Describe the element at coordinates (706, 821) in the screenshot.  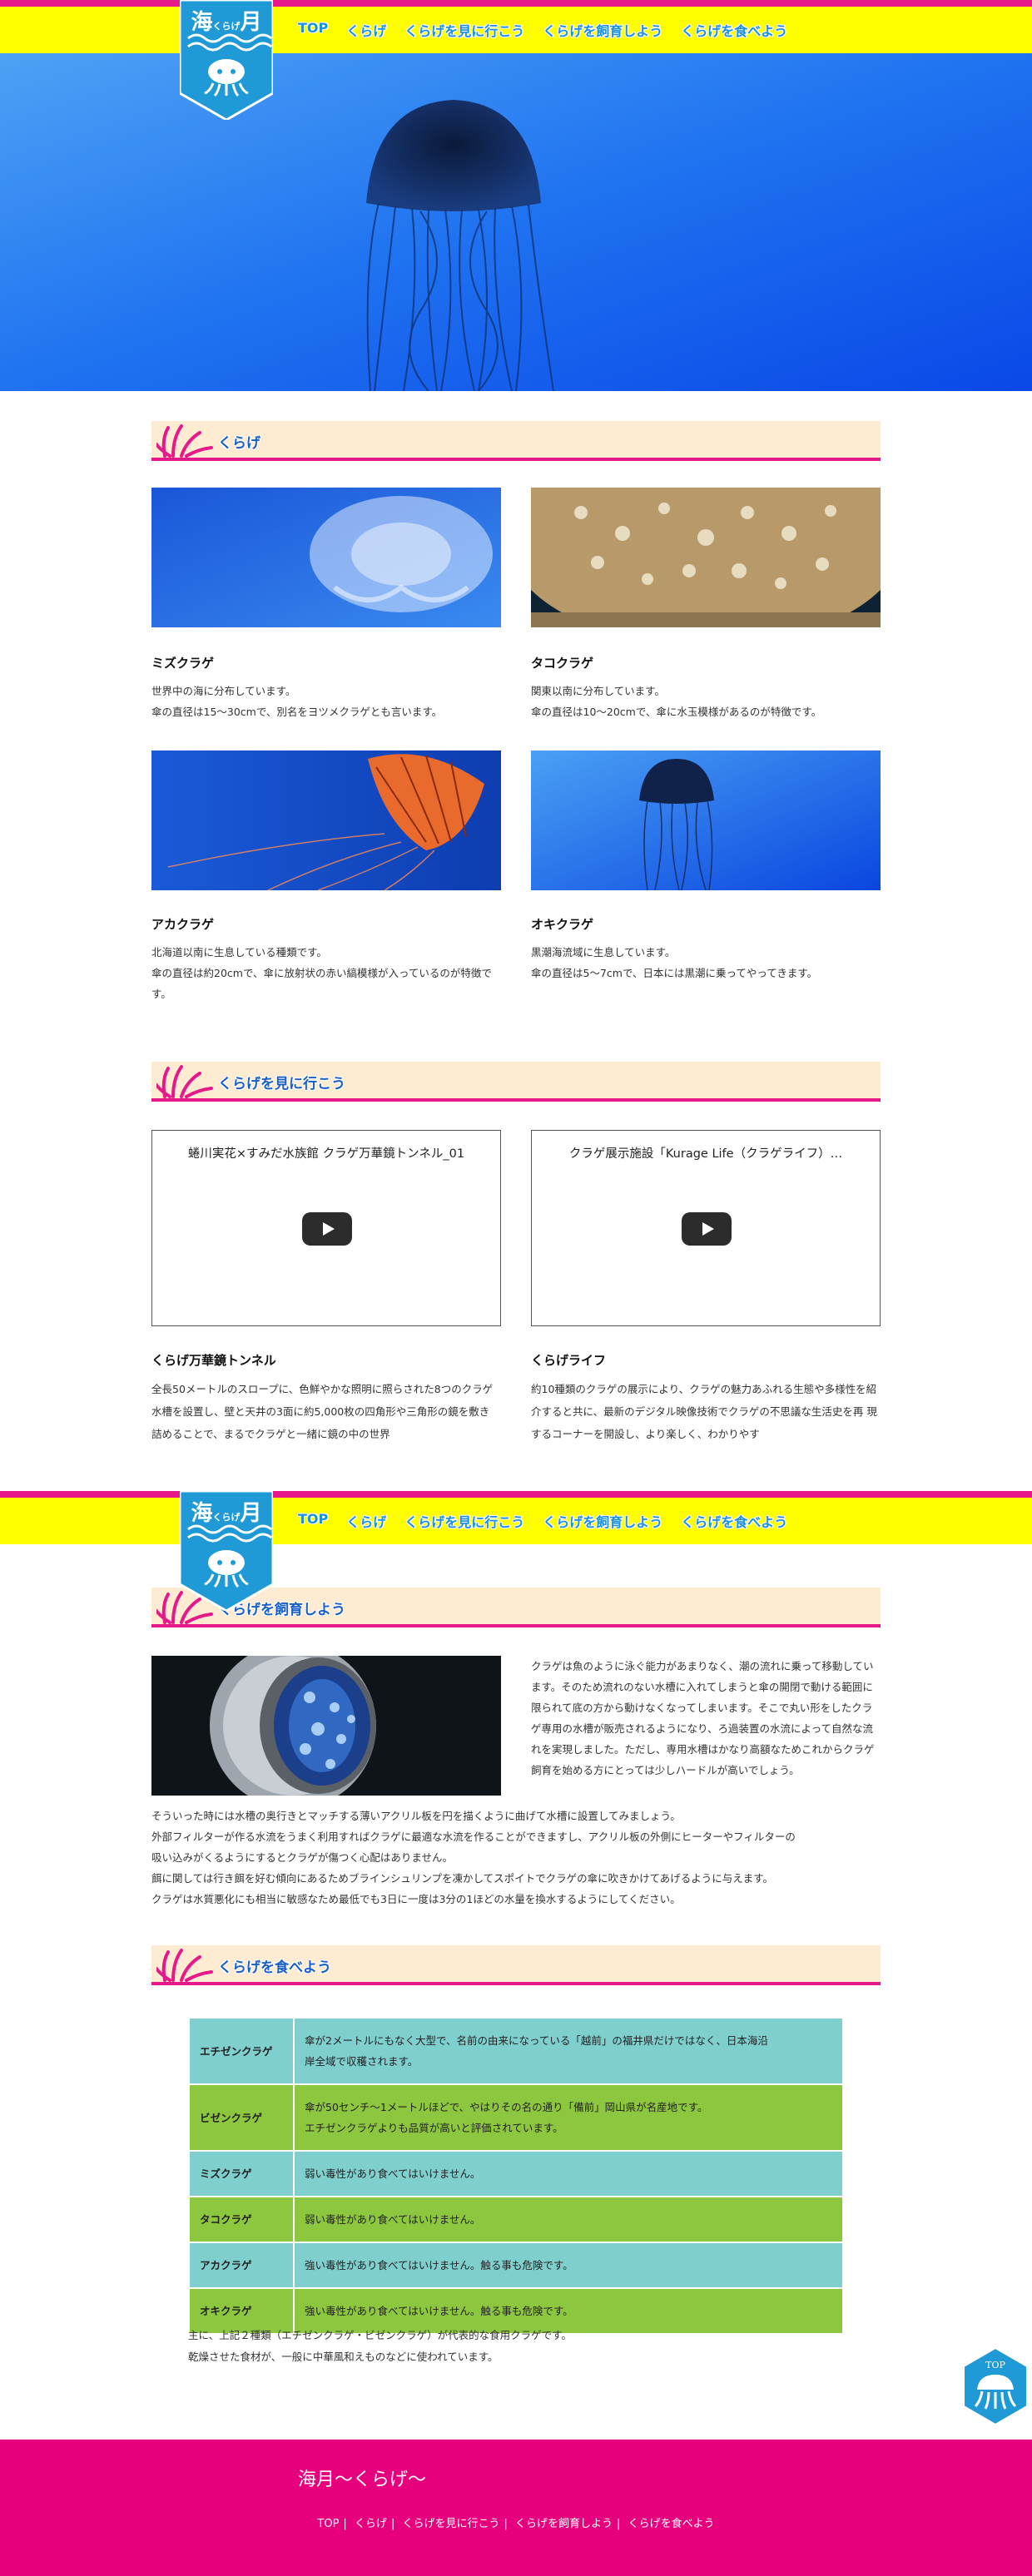
I see `card-image-okikurage` at that location.